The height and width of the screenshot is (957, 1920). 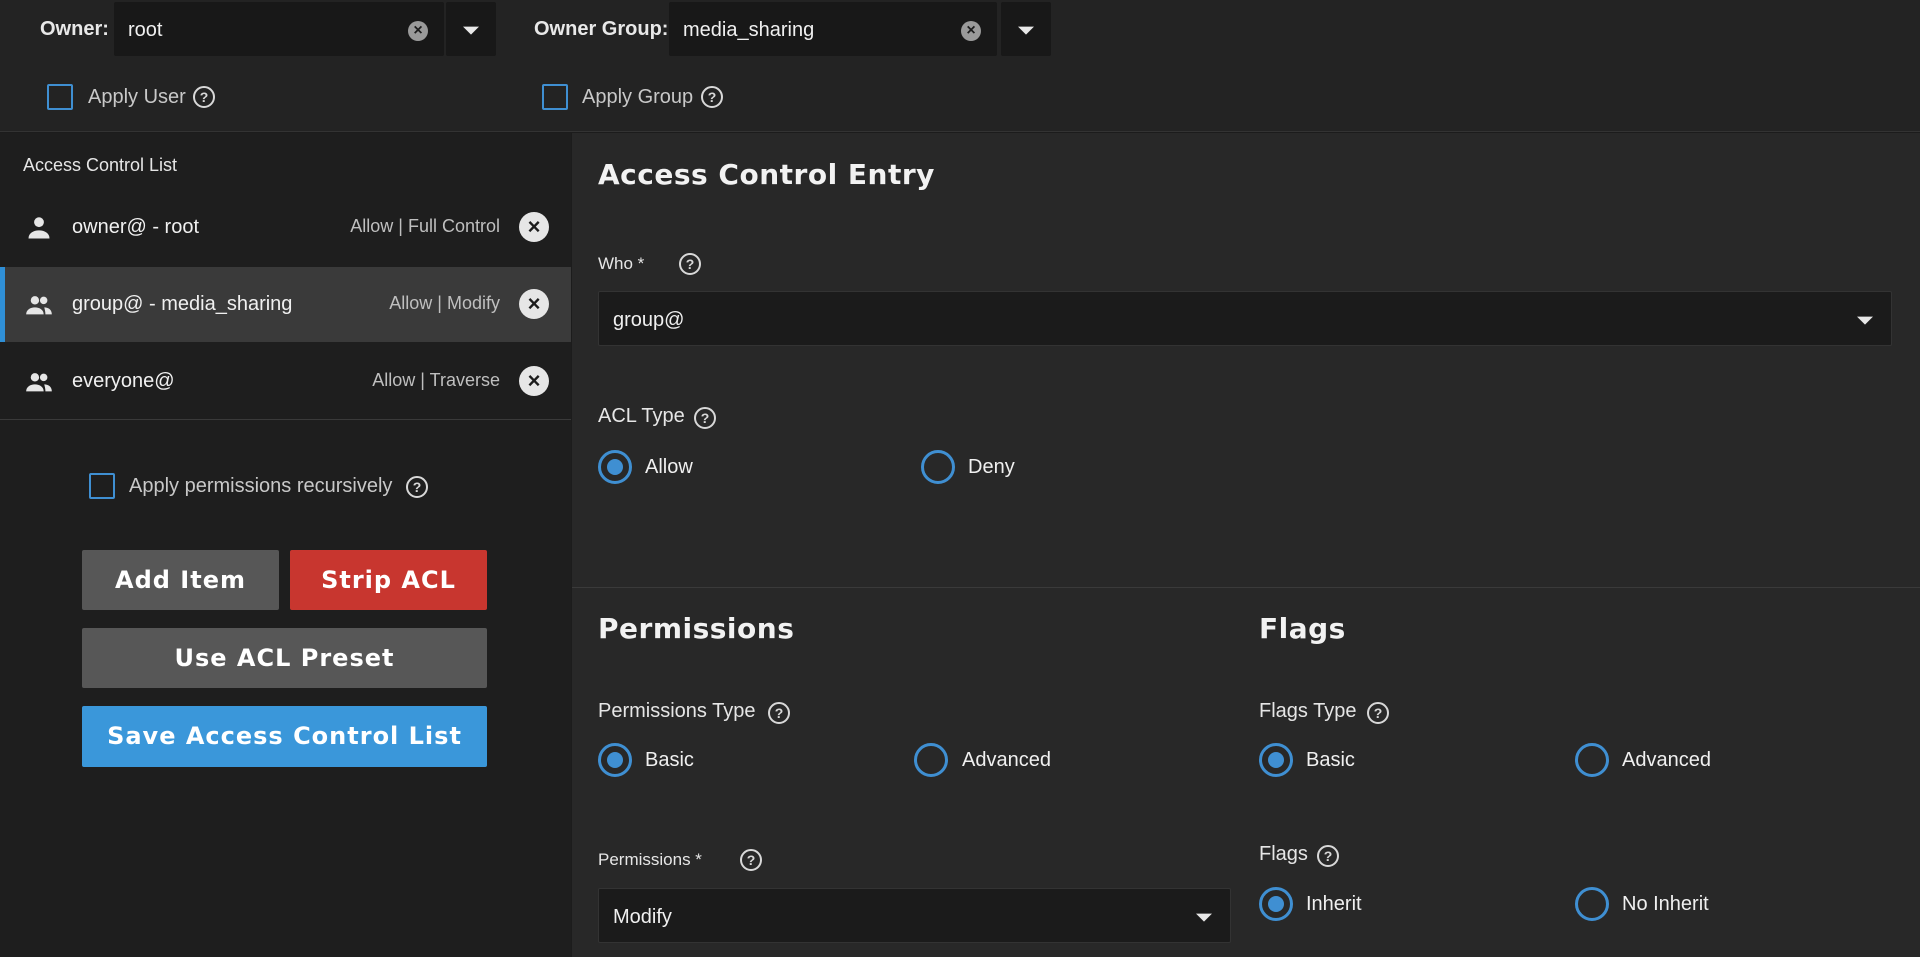 What do you see at coordinates (1666, 760) in the screenshot?
I see `flags-type-advanced-label: Advanced` at bounding box center [1666, 760].